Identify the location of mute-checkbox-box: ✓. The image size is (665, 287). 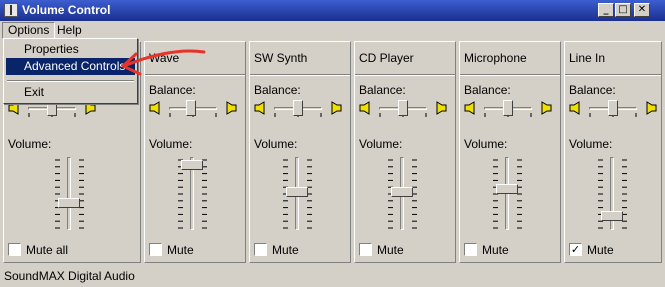
(575, 249).